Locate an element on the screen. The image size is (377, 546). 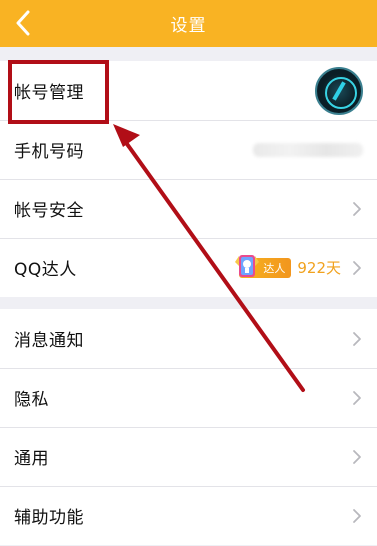
page-title: 设置 is located at coordinates (188, 26).